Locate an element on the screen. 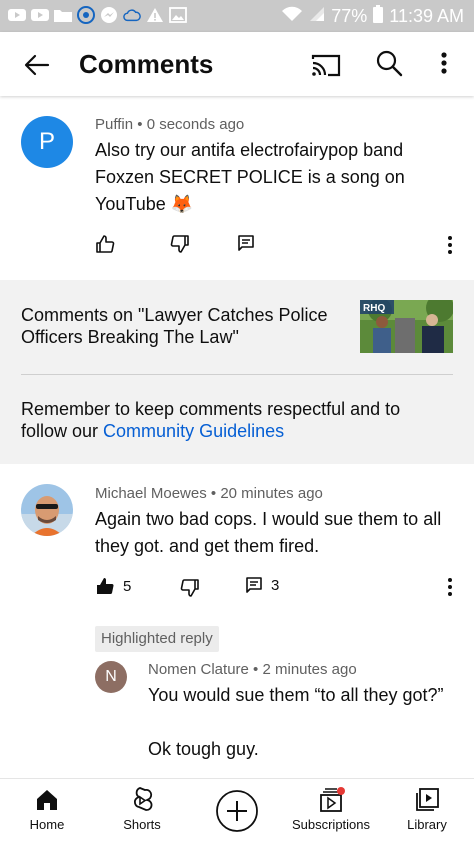  warning-notification-icon is located at coordinates (155, 15).